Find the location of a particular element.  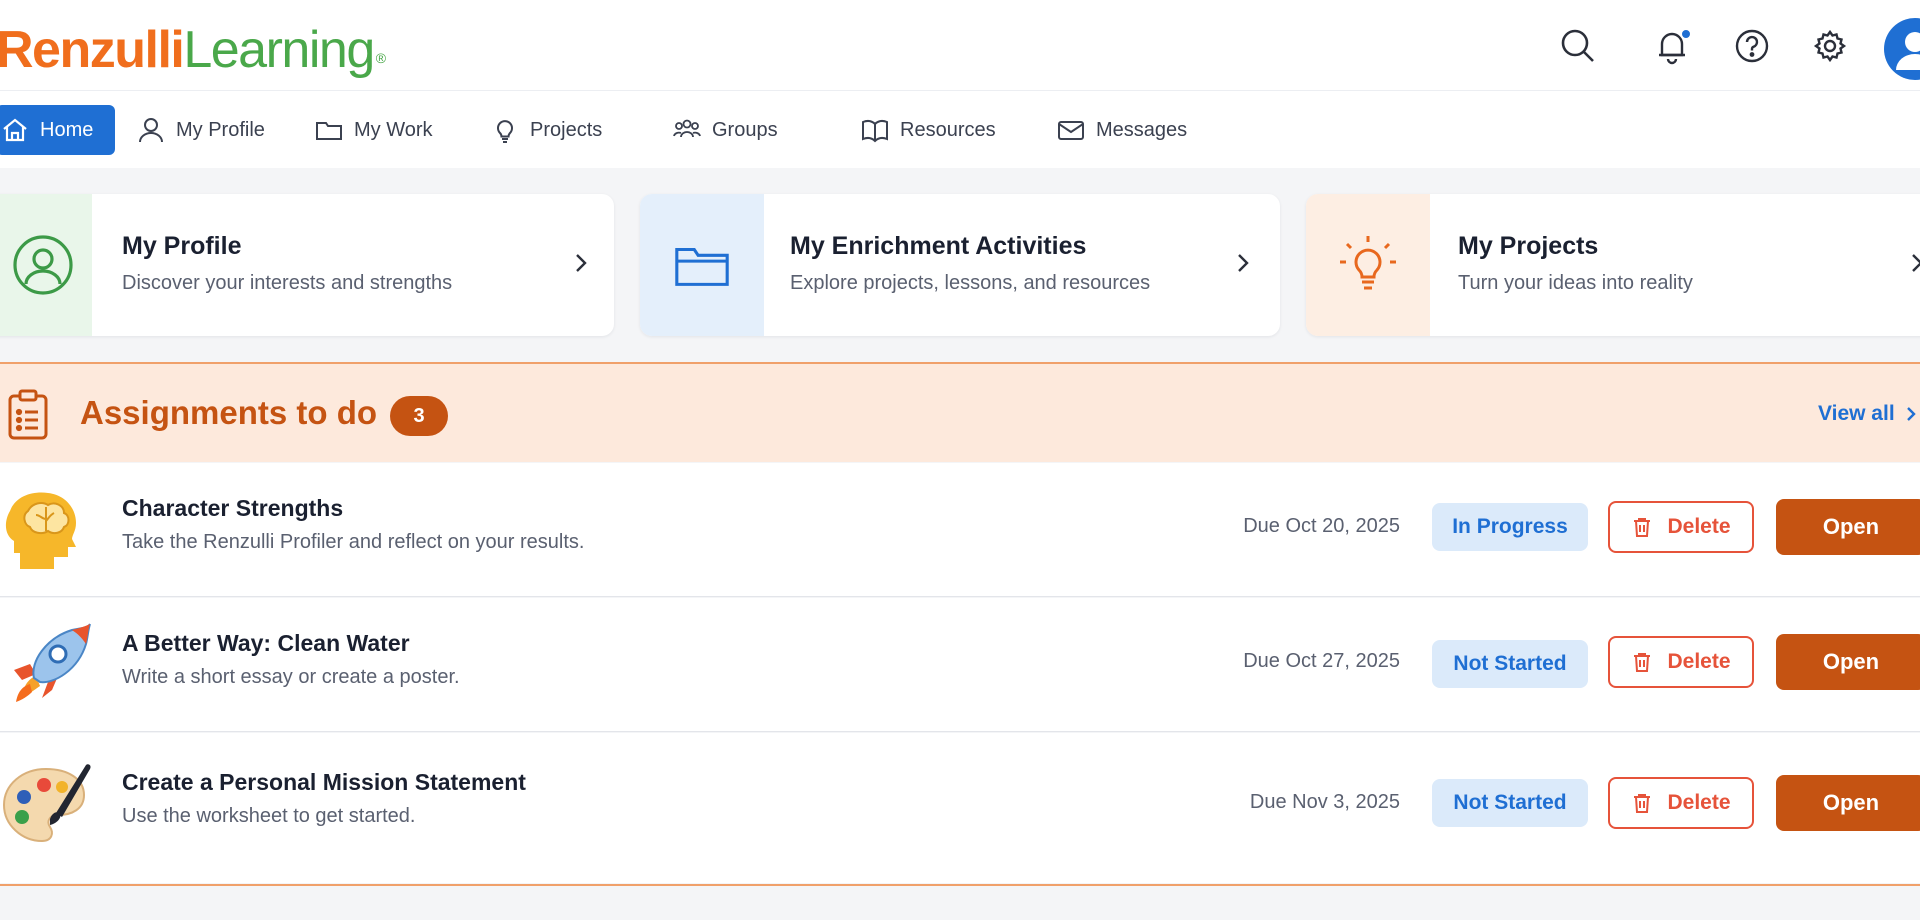

palette-icon is located at coordinates (46, 803).